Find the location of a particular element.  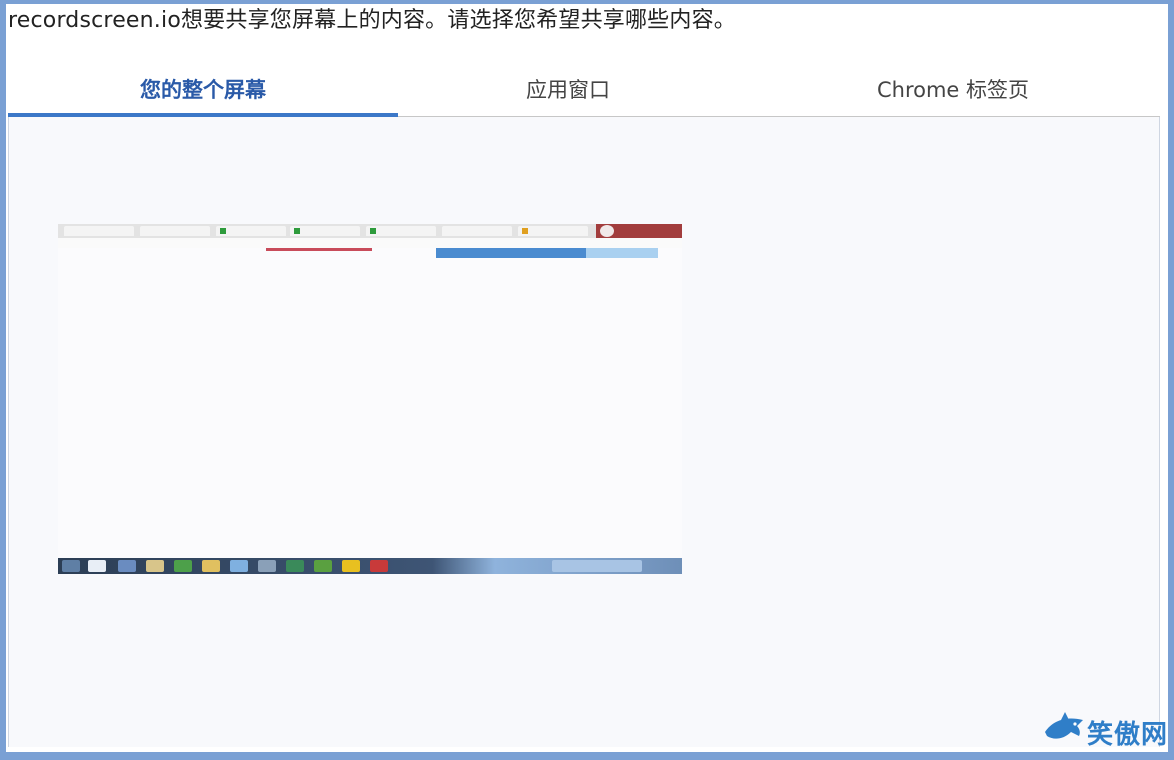

watermark: 笑傲网 is located at coordinates (1105, 732).